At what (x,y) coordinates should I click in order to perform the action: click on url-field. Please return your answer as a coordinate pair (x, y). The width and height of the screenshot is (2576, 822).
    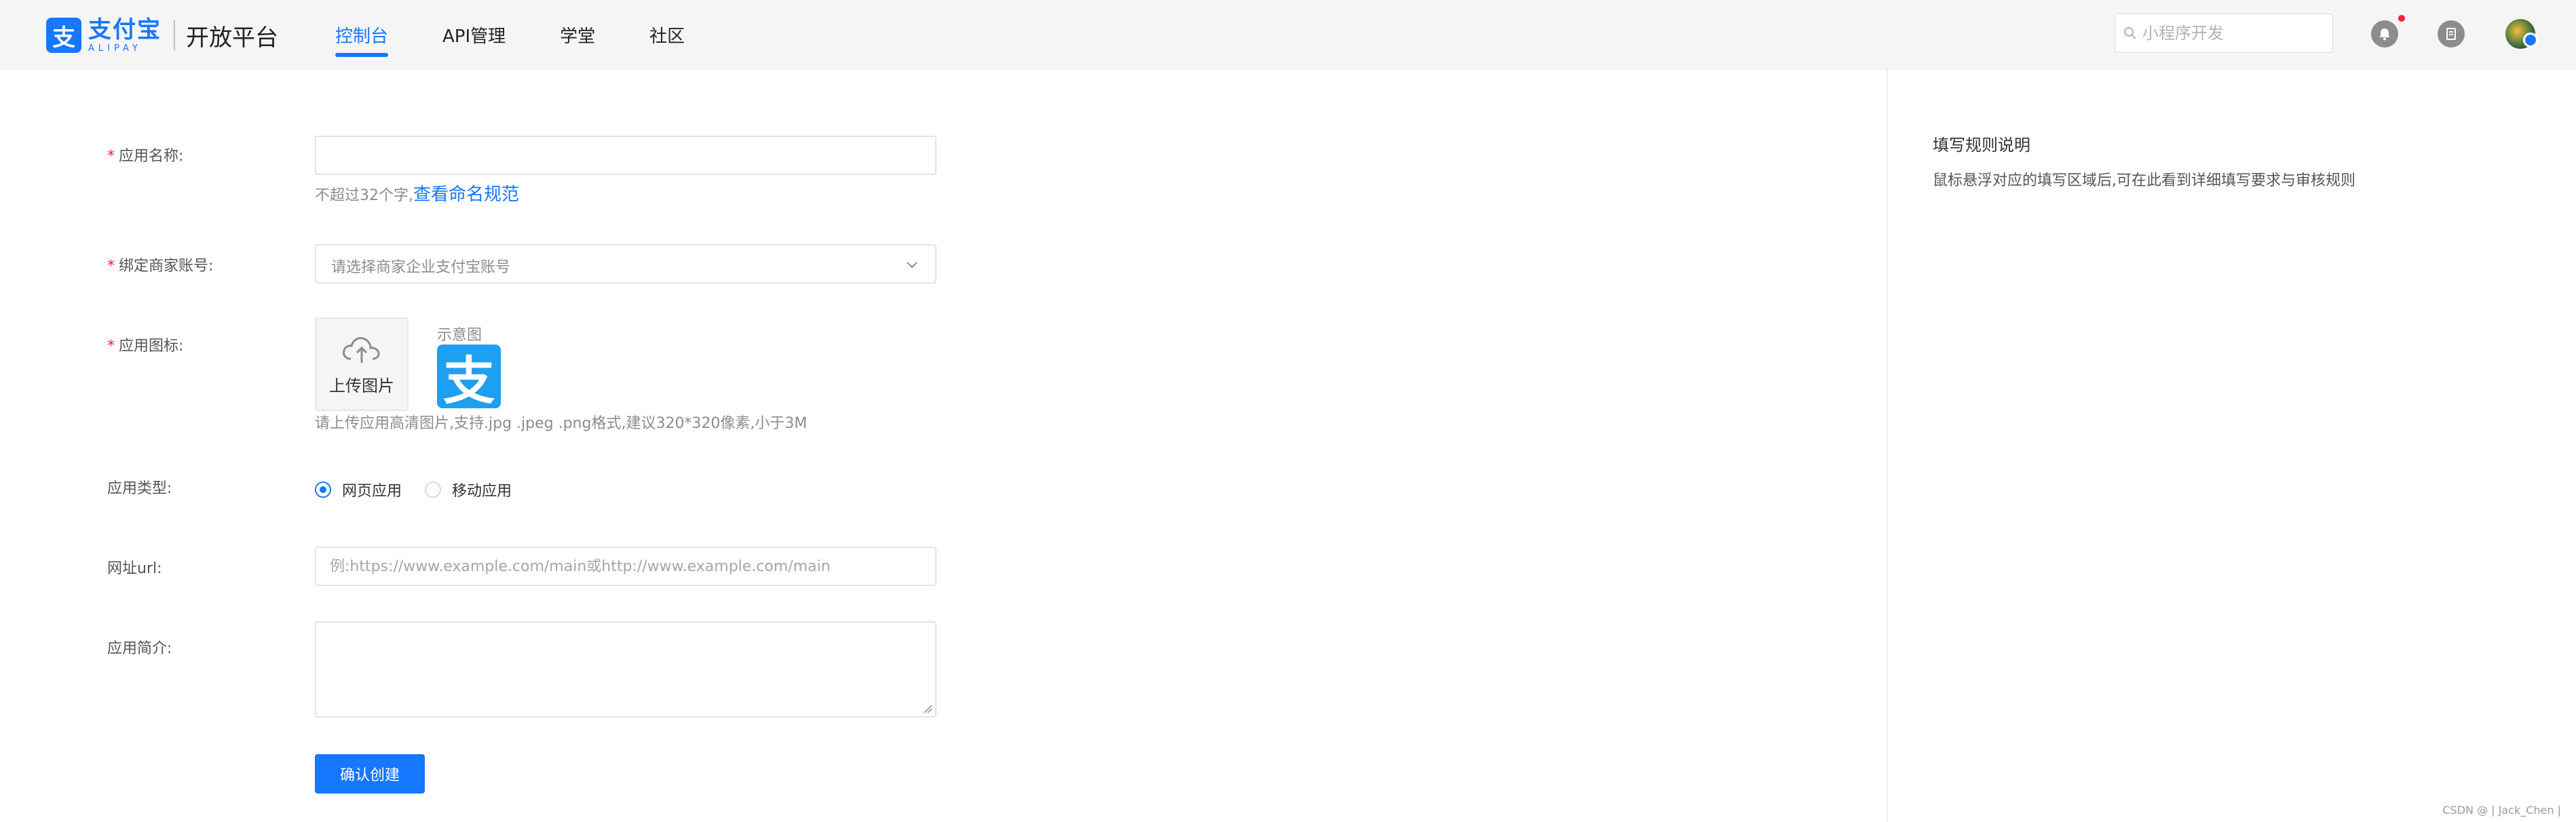
    Looking at the image, I should click on (625, 566).